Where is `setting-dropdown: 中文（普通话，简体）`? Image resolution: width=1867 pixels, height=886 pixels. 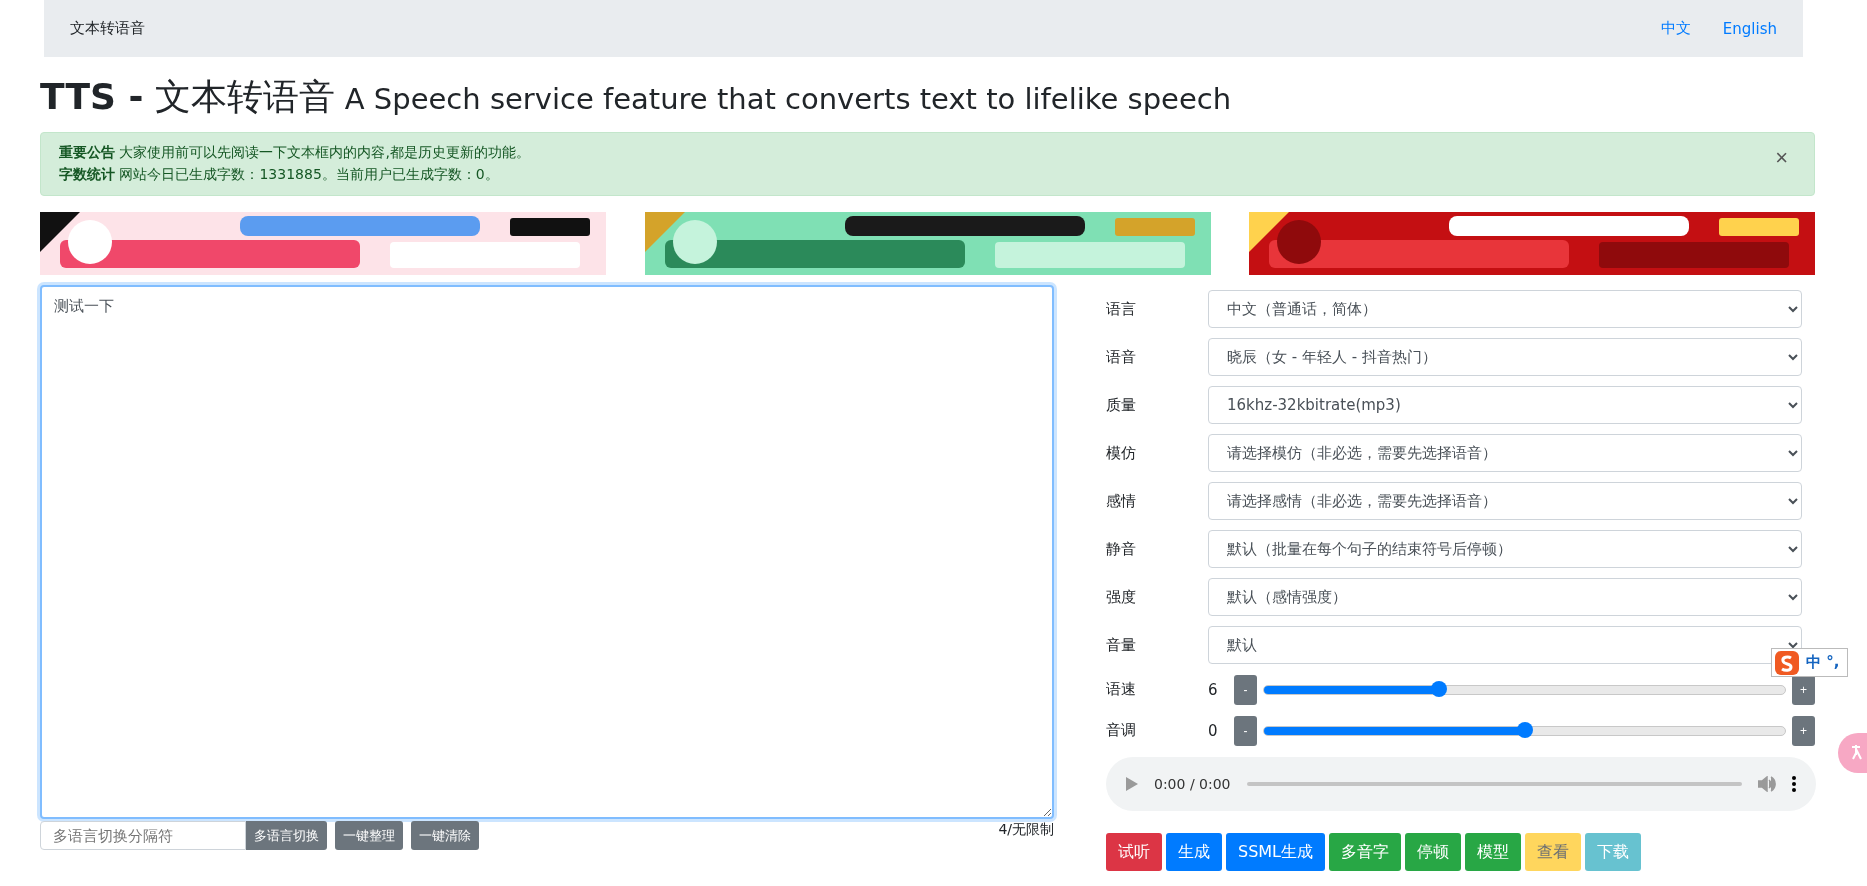
setting-dropdown: 中文（普通话，简体） is located at coordinates (1505, 309).